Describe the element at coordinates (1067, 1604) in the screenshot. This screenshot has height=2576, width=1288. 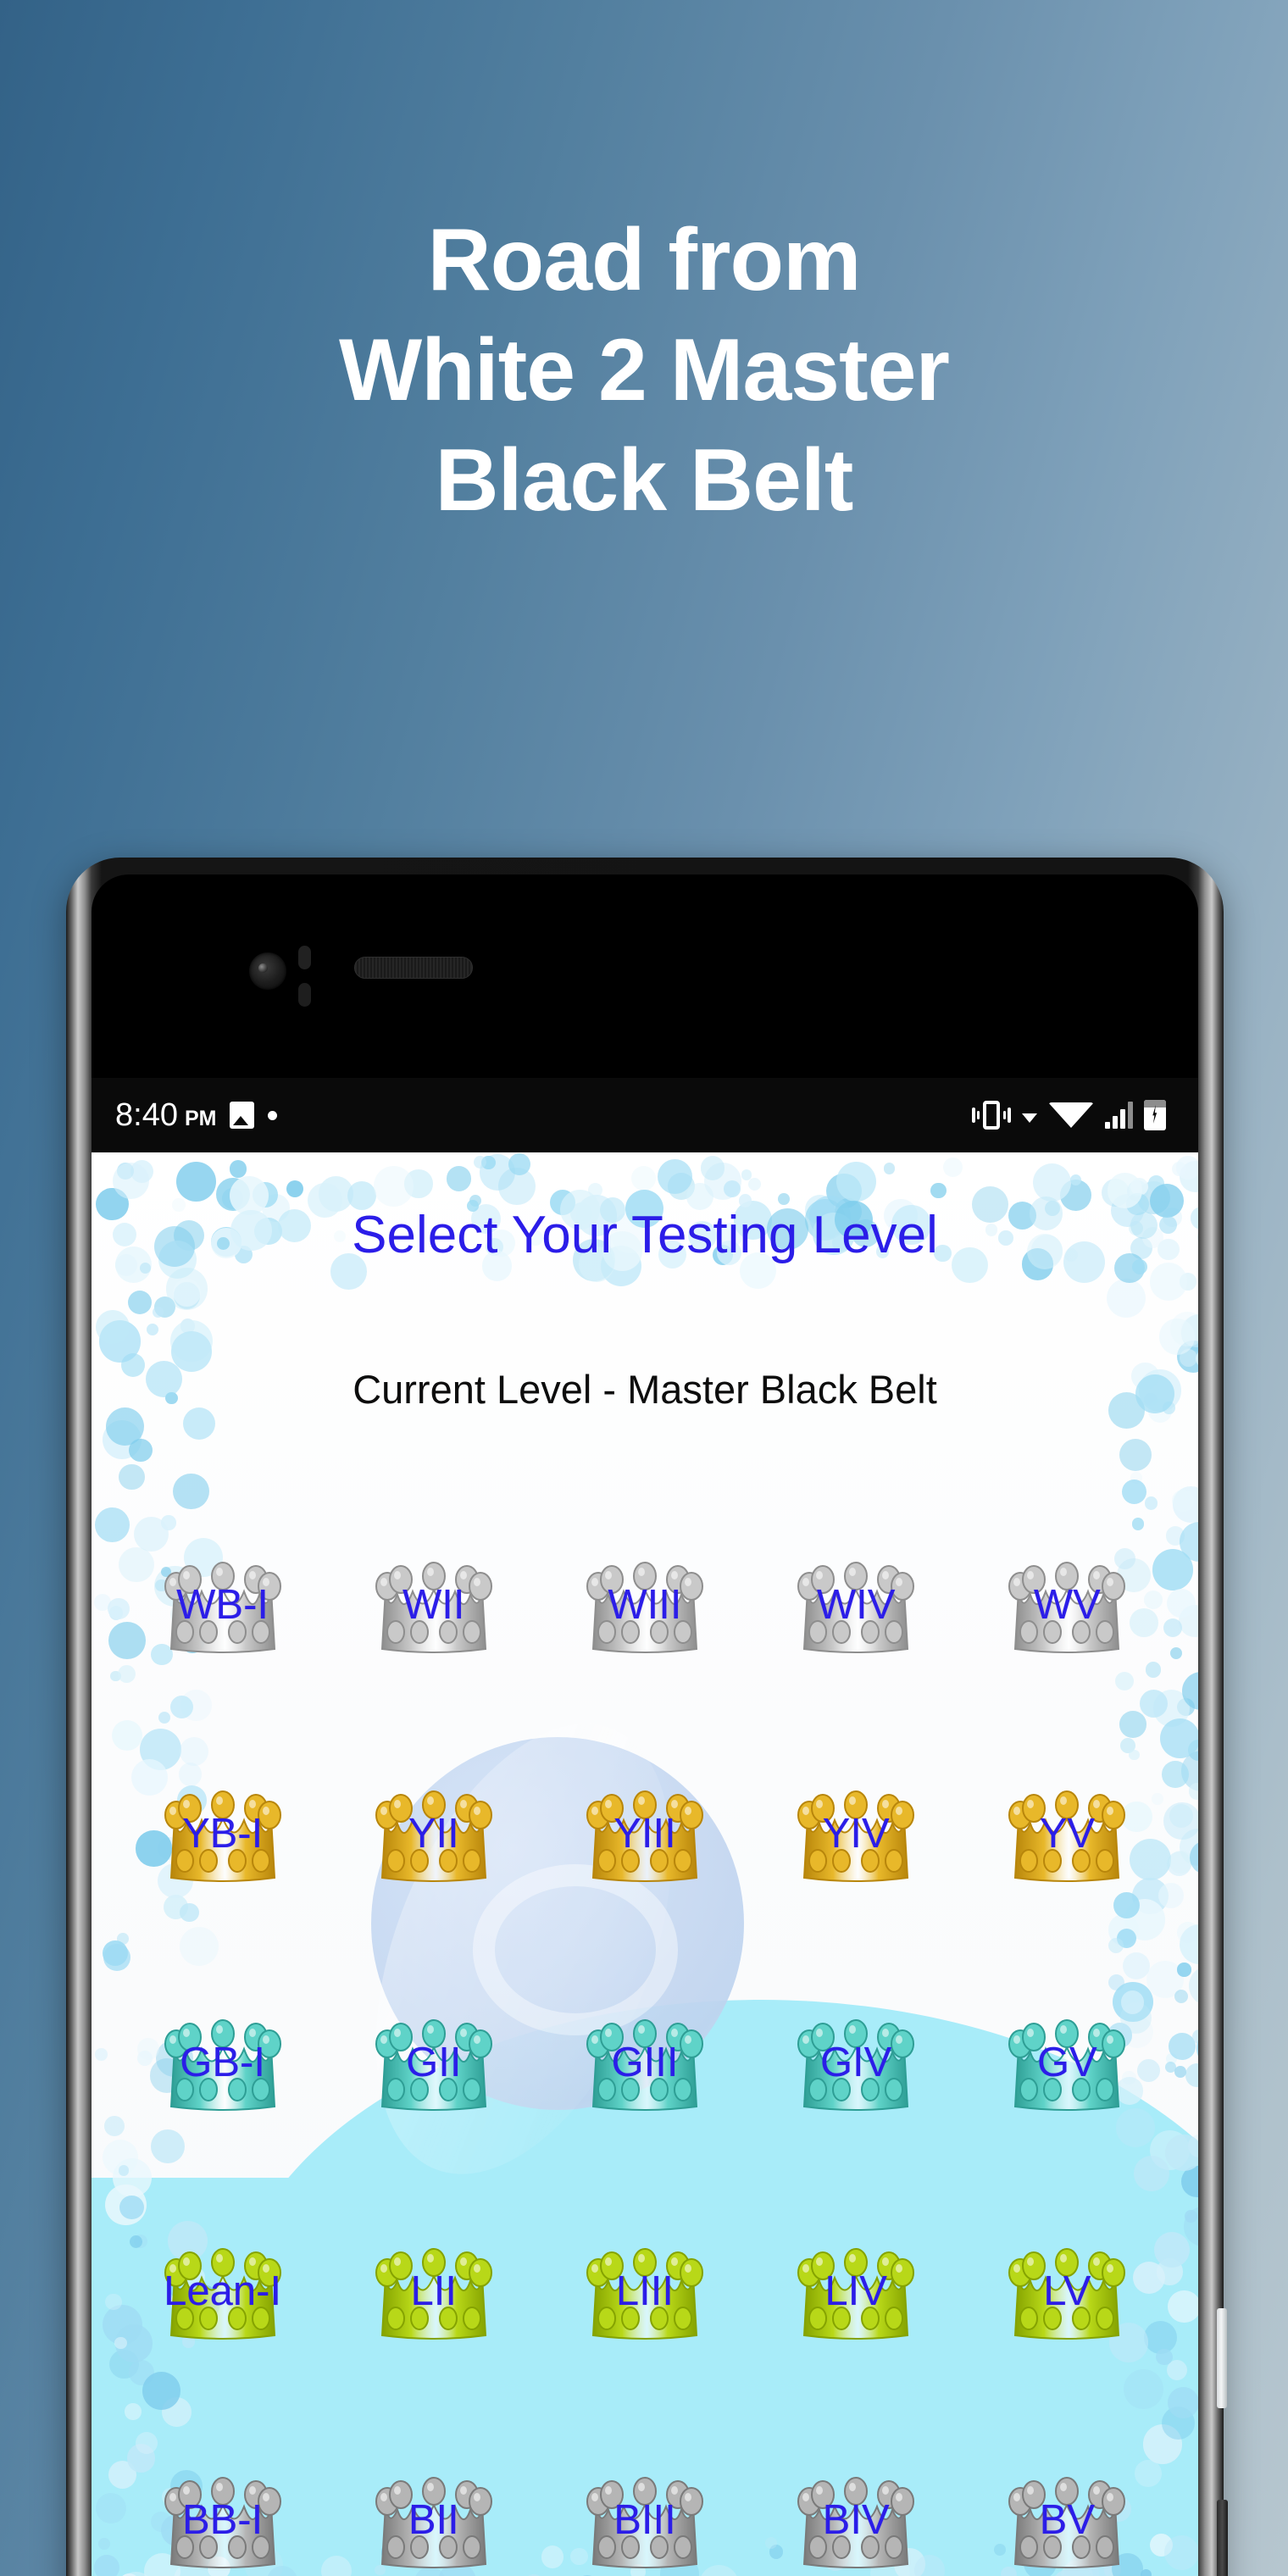
I see `level-label: WV` at that location.